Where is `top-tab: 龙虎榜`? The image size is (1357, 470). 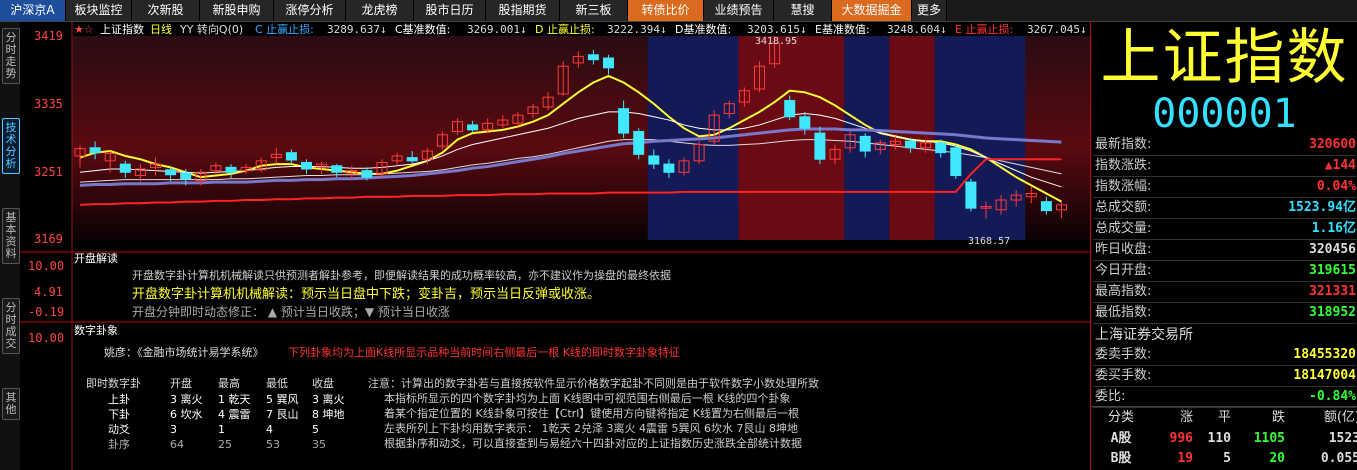
top-tab: 龙虎榜 is located at coordinates (380, 10).